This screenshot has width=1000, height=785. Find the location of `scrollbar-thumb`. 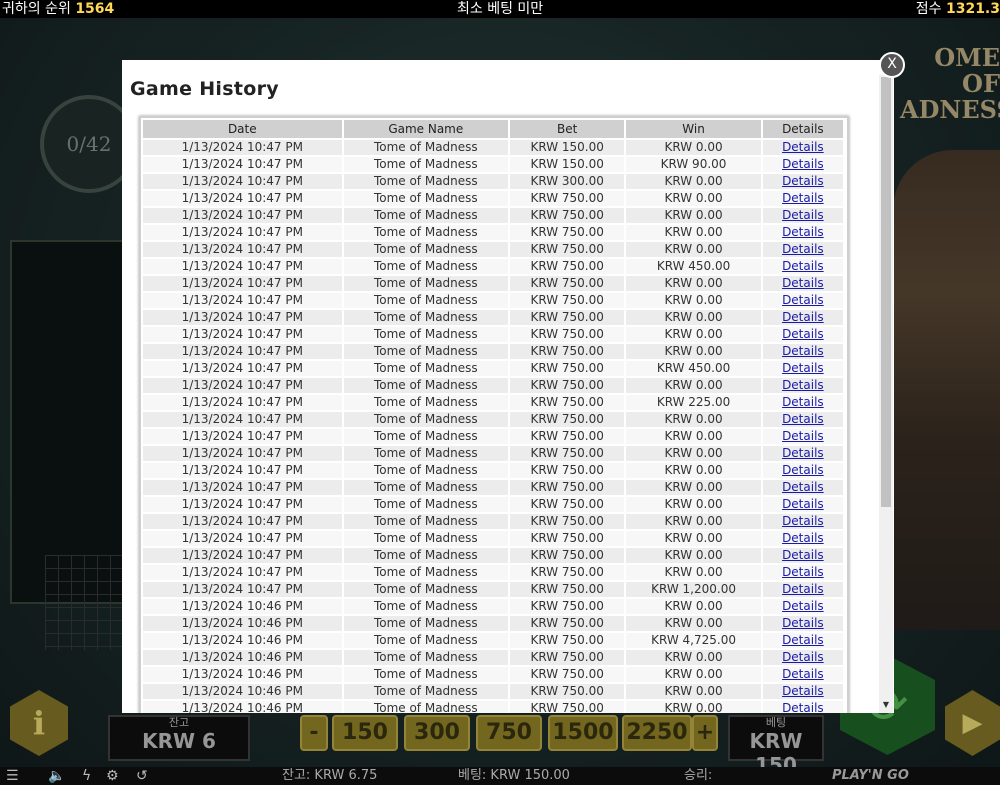

scrollbar-thumb is located at coordinates (886, 292).